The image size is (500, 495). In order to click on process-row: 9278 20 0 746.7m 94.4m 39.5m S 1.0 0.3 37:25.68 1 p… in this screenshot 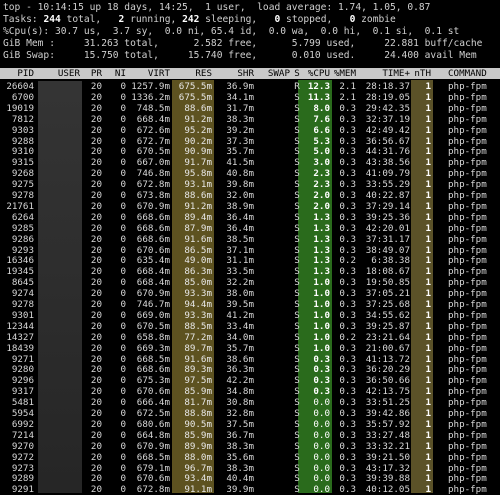, I will do `click(250, 304)`.